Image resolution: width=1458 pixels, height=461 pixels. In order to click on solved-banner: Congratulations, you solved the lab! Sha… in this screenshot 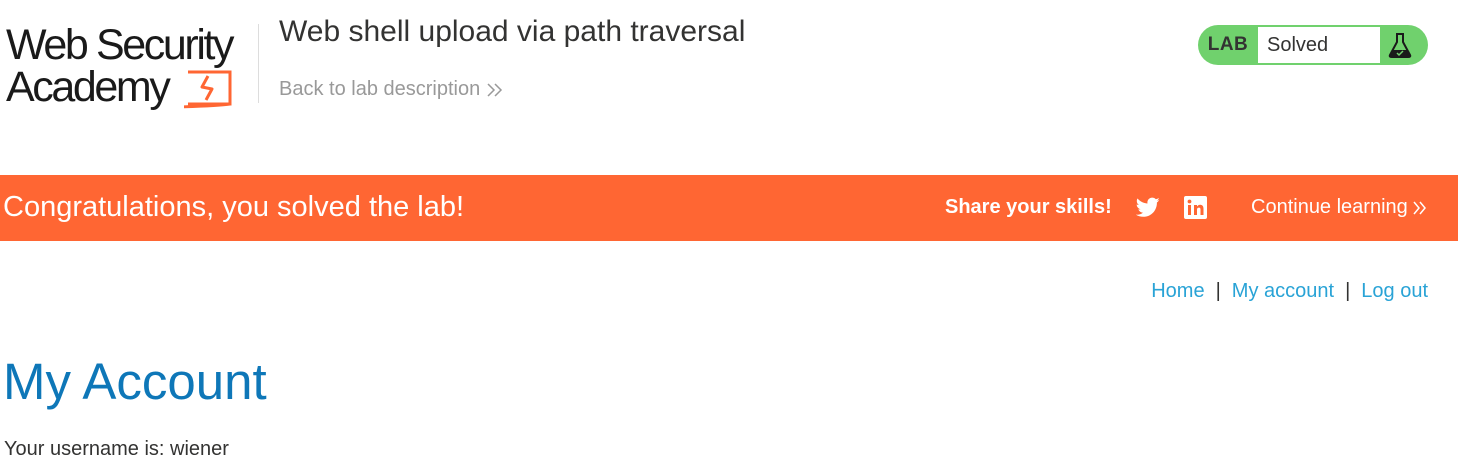, I will do `click(729, 208)`.